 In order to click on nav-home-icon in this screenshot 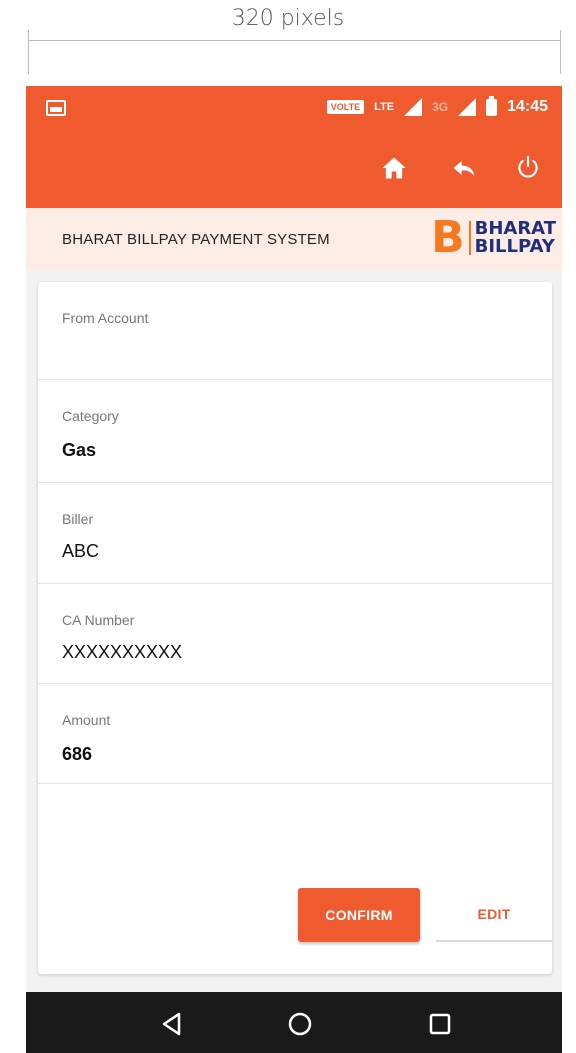, I will do `click(300, 1024)`.